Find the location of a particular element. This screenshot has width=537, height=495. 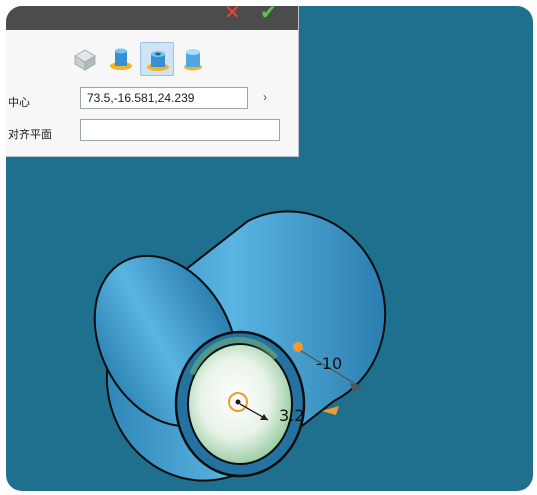

shape-toolbar is located at coordinates (143, 59).